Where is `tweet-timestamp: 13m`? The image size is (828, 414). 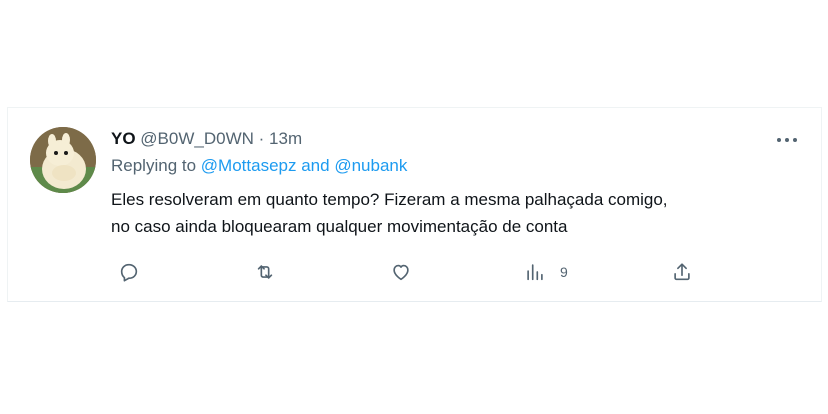
tweet-timestamp: 13m is located at coordinates (285, 138).